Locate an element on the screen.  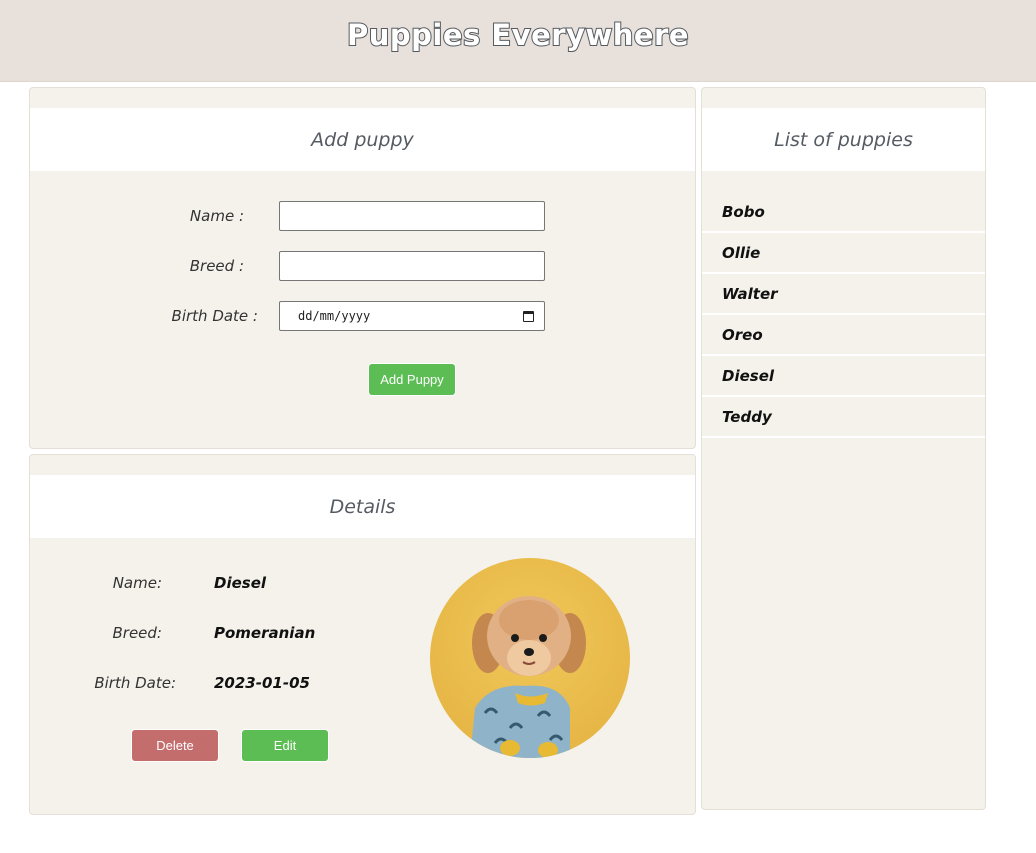
app-header: Puppies Everywhere is located at coordinates (518, 41).